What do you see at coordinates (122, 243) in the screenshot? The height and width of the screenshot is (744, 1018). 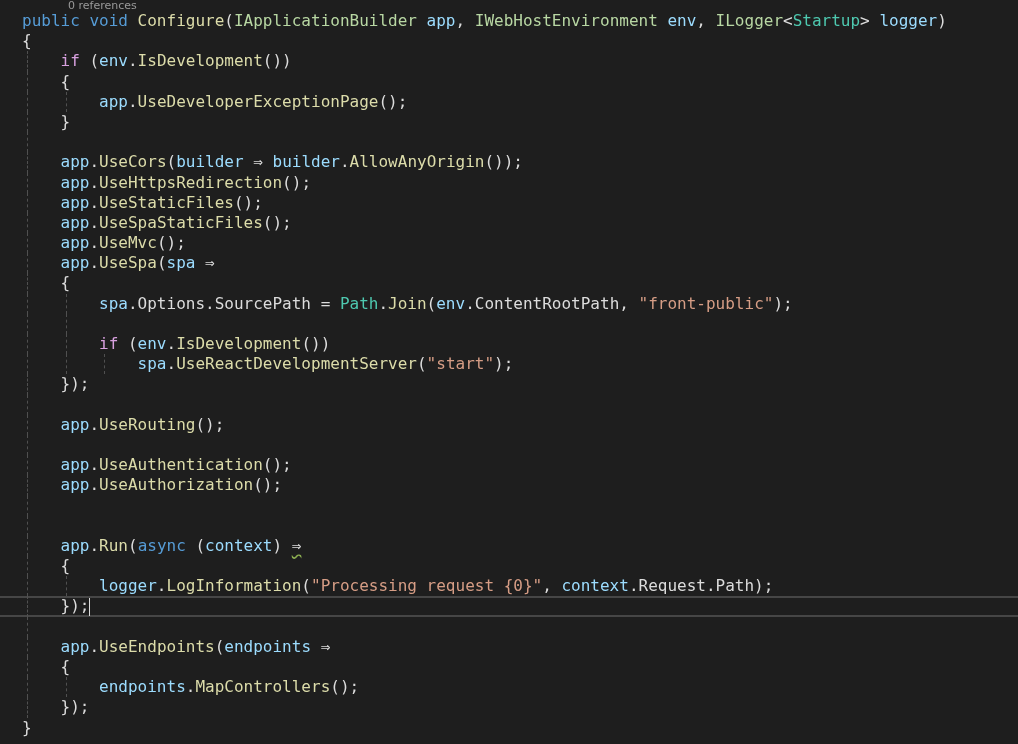 I see `code-line: app.UseMvc();` at bounding box center [122, 243].